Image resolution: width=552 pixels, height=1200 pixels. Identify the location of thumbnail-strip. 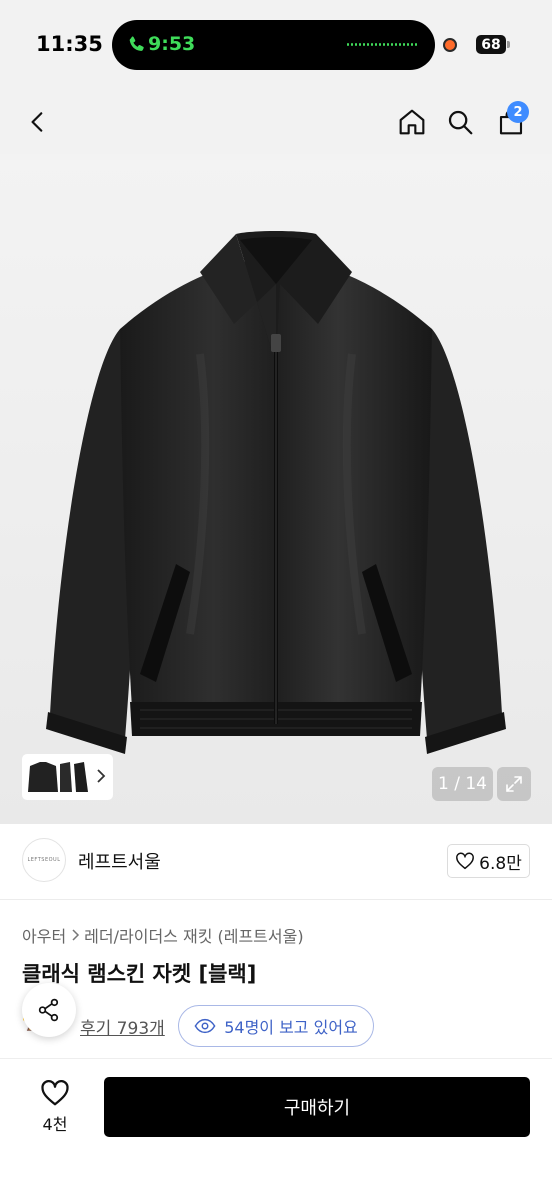
(67, 777).